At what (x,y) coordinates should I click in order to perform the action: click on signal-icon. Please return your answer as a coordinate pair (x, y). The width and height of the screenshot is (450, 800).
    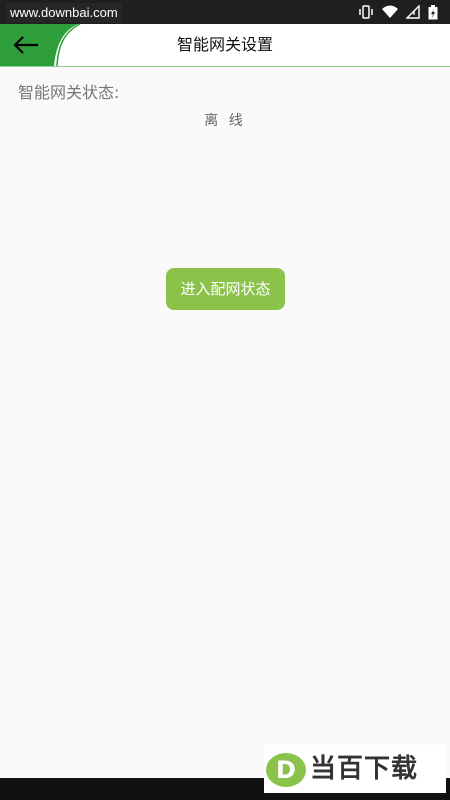
    Looking at the image, I should click on (413, 12).